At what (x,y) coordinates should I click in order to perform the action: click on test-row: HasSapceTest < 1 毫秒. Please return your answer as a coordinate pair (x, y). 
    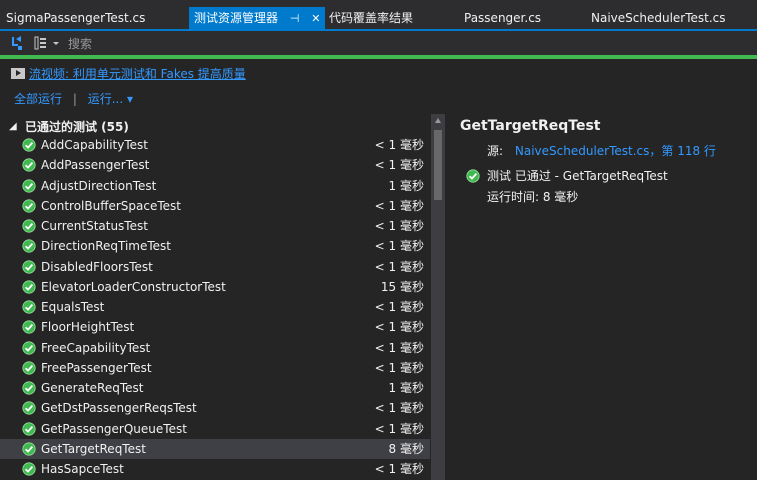
    Looking at the image, I should click on (215, 469).